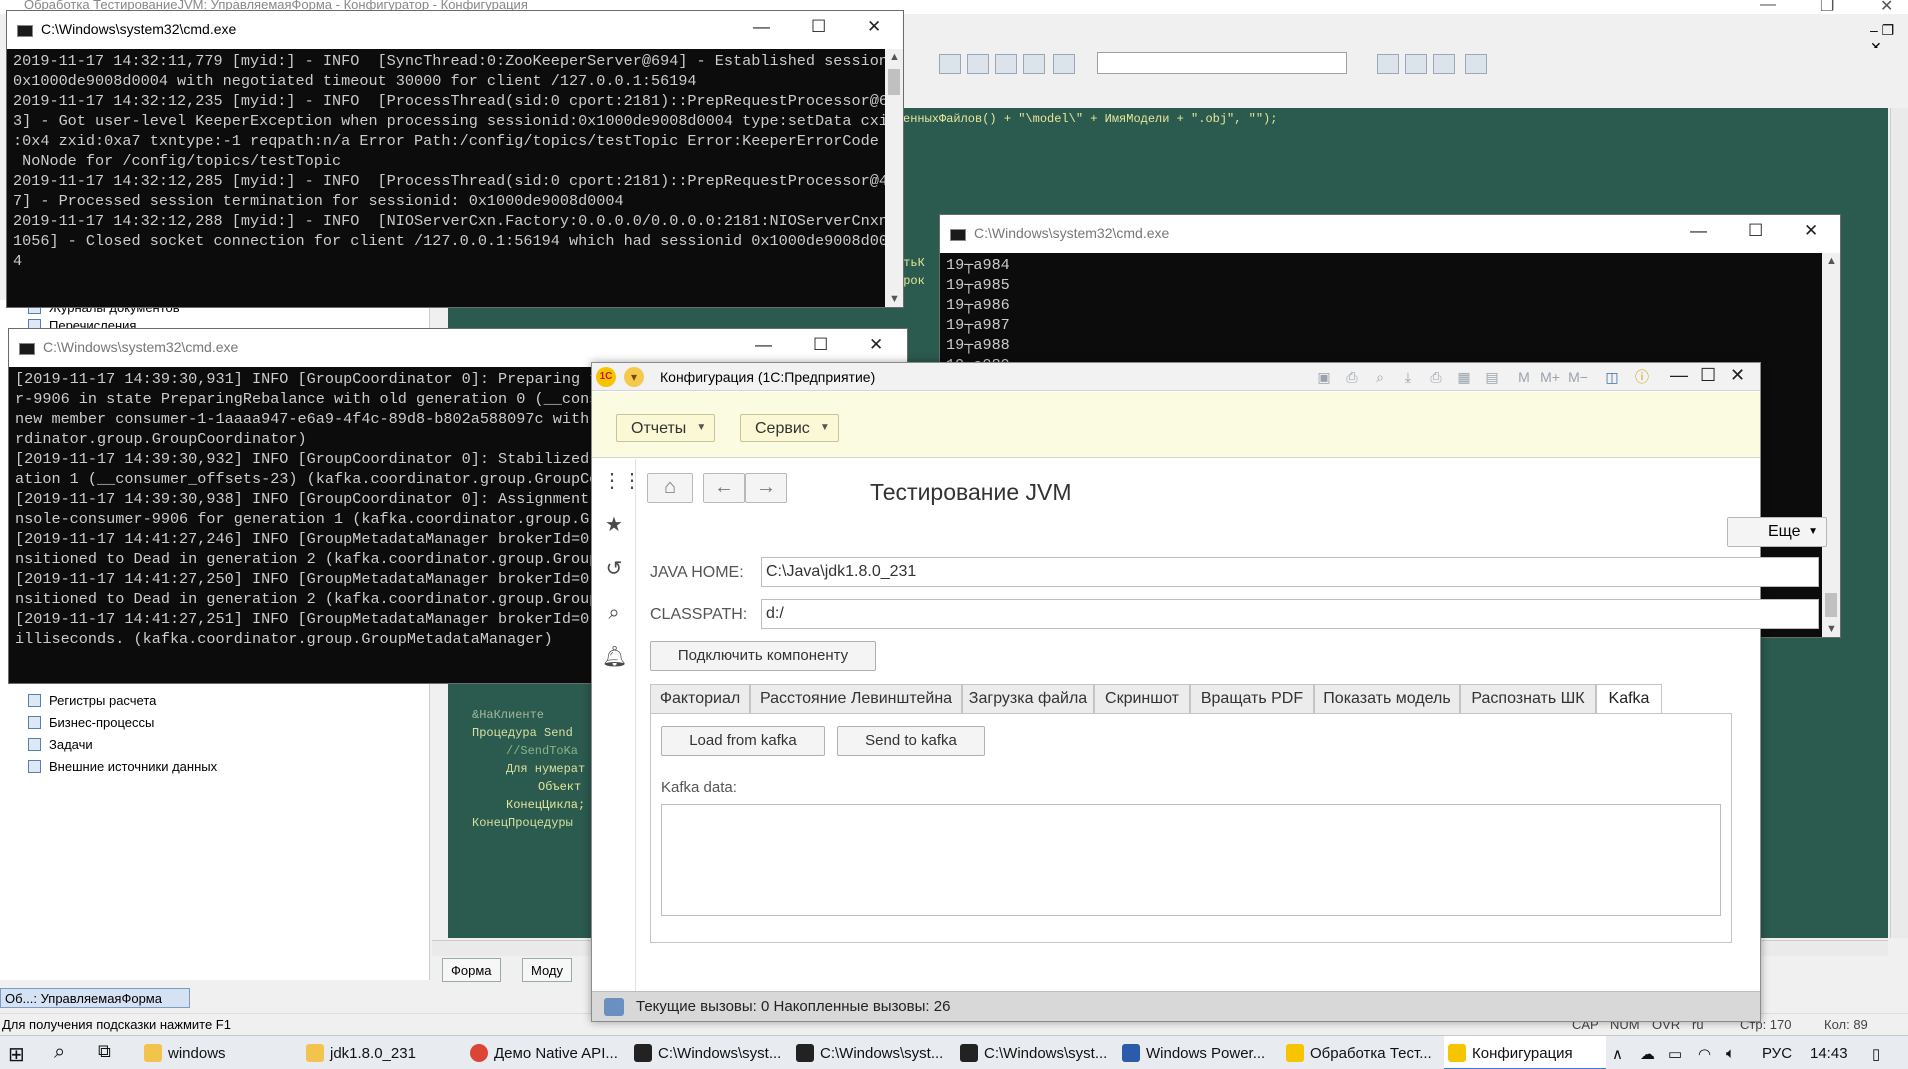  Describe the element at coordinates (1525, 1052) in the screenshot. I see `taskbar-item-active: Конфигурация` at that location.